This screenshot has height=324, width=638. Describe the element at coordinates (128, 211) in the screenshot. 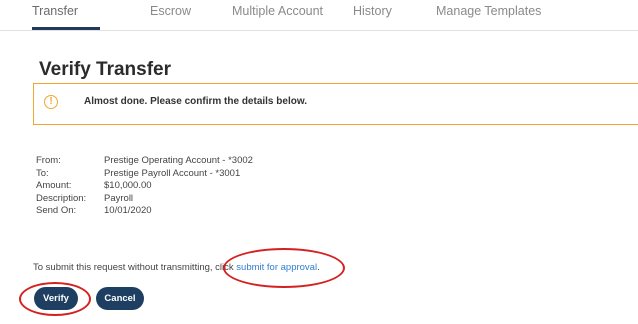

I see `detail-value: 10/01/2020` at that location.